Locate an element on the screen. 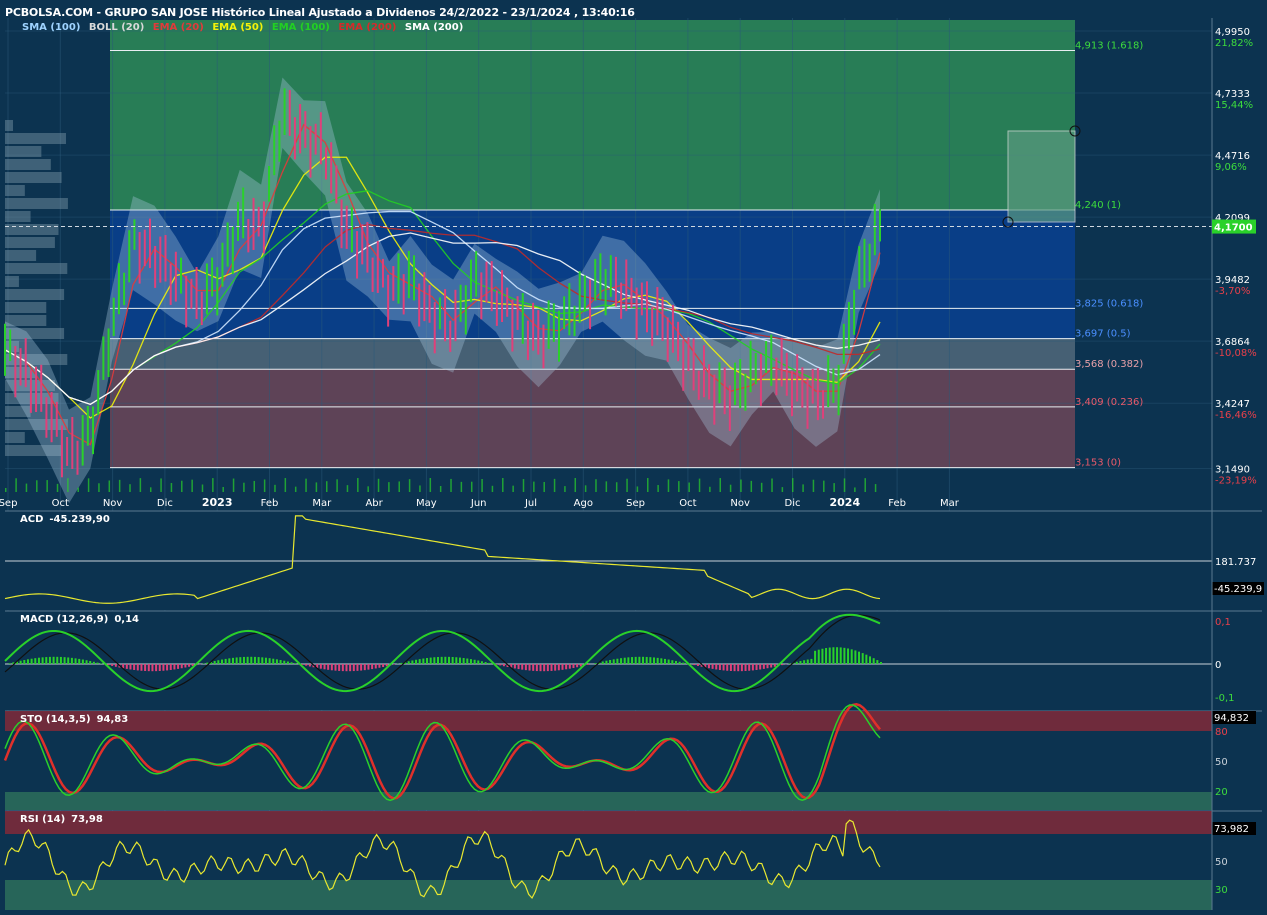 This screenshot has height=915, width=1267. rsi-tick: 50 is located at coordinates (1221, 862).